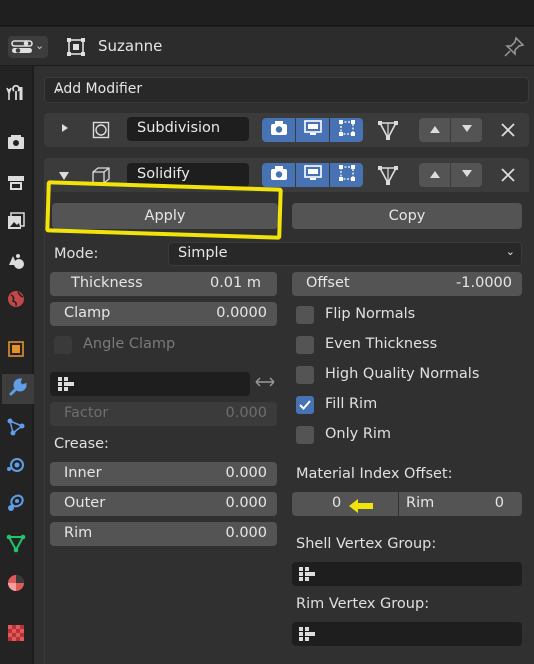 The width and height of the screenshot is (534, 664). I want to click on mode-value: Simple, so click(203, 253).